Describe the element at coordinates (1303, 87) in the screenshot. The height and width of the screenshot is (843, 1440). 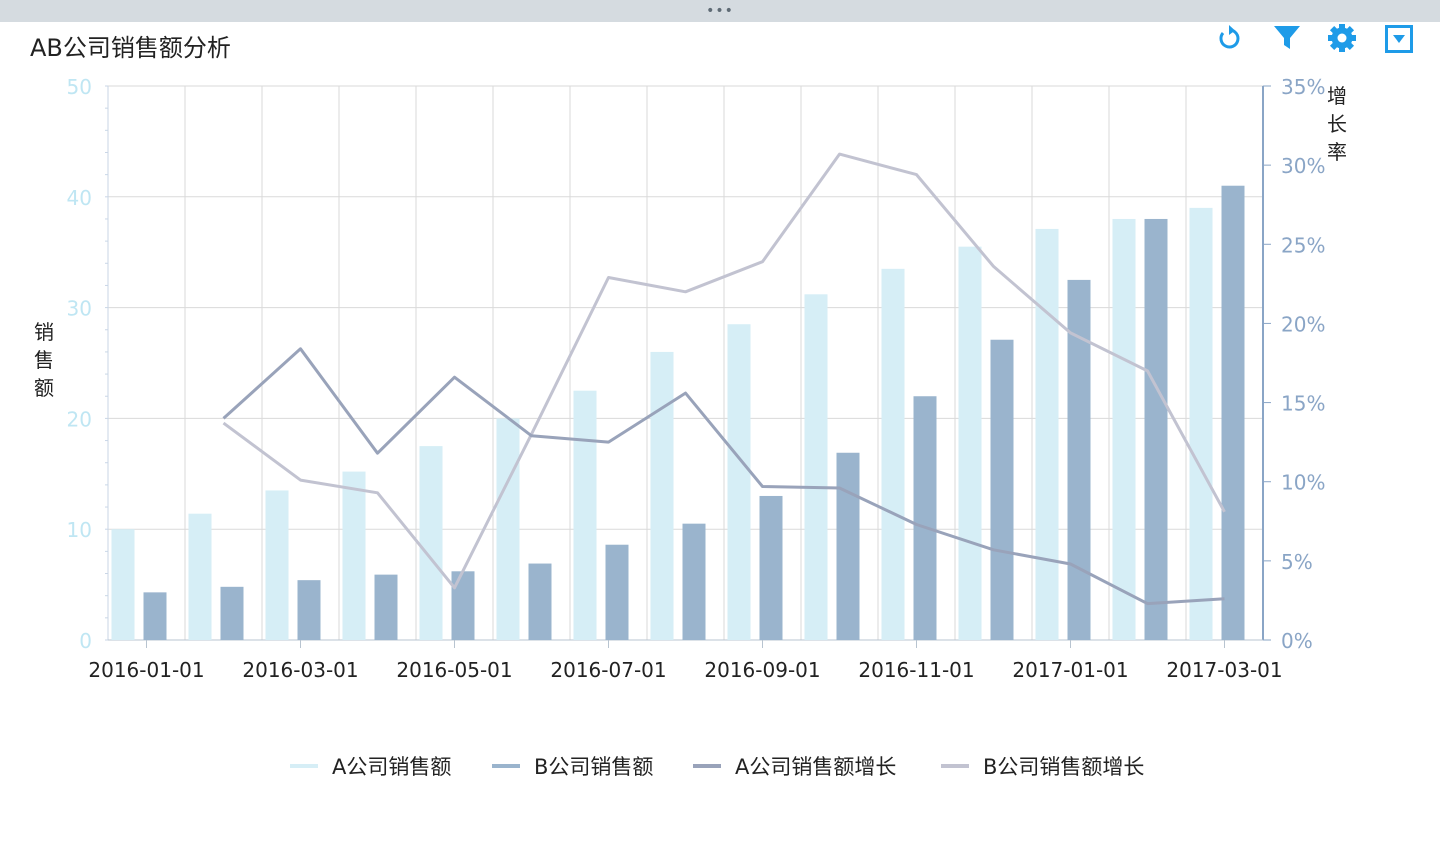
I see `y-right-tick-label: 35%` at that location.